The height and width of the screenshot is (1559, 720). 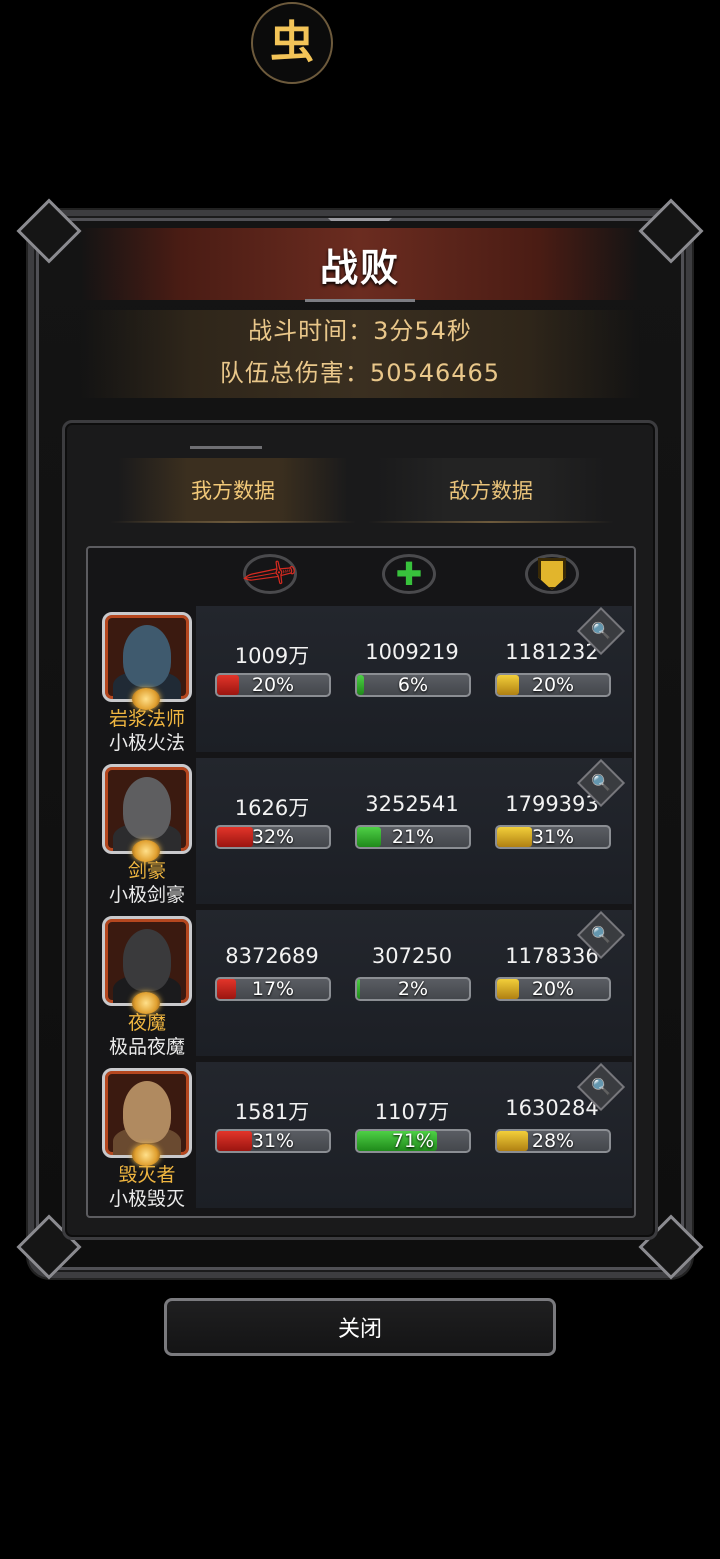 I want to click on hero-class: 岩浆法师, so click(x=146, y=719).